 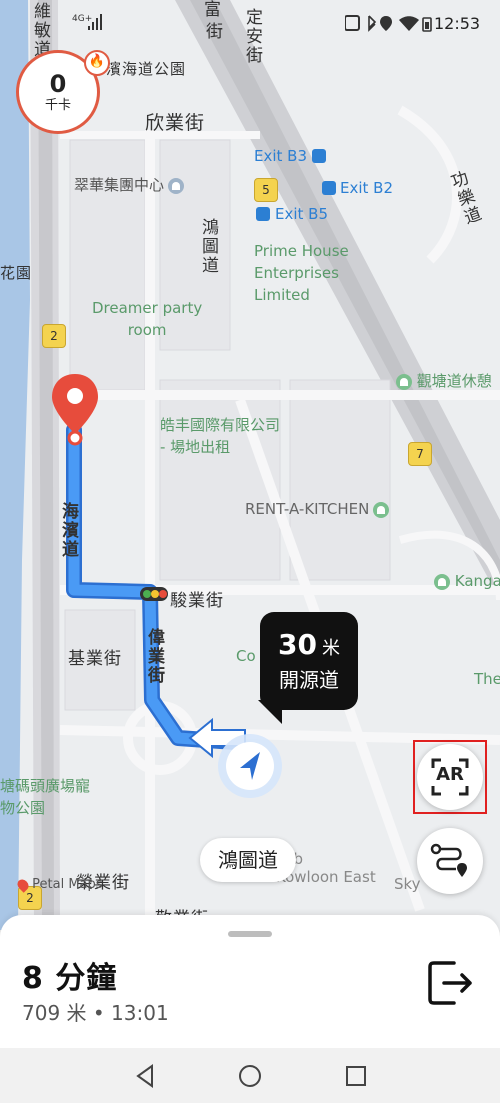 I want to click on trip-distance: 709 米, so click(x=54, y=1013).